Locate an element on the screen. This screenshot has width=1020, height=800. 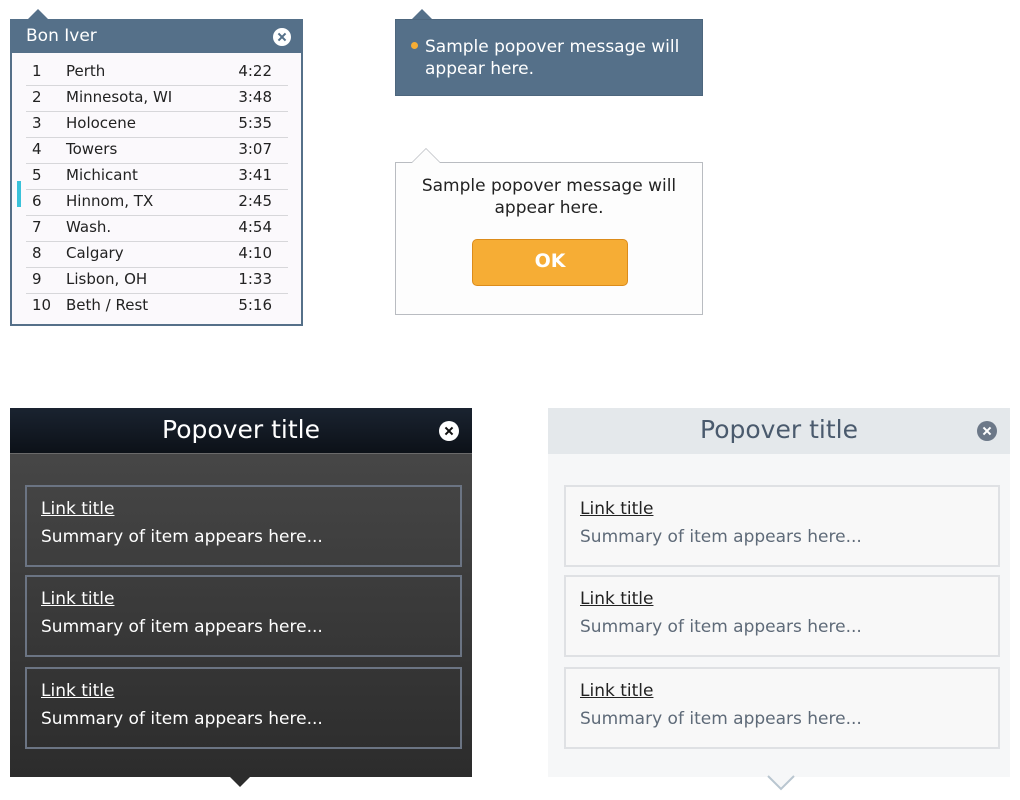
popover-header: Bon Iver is located at coordinates (156, 37).